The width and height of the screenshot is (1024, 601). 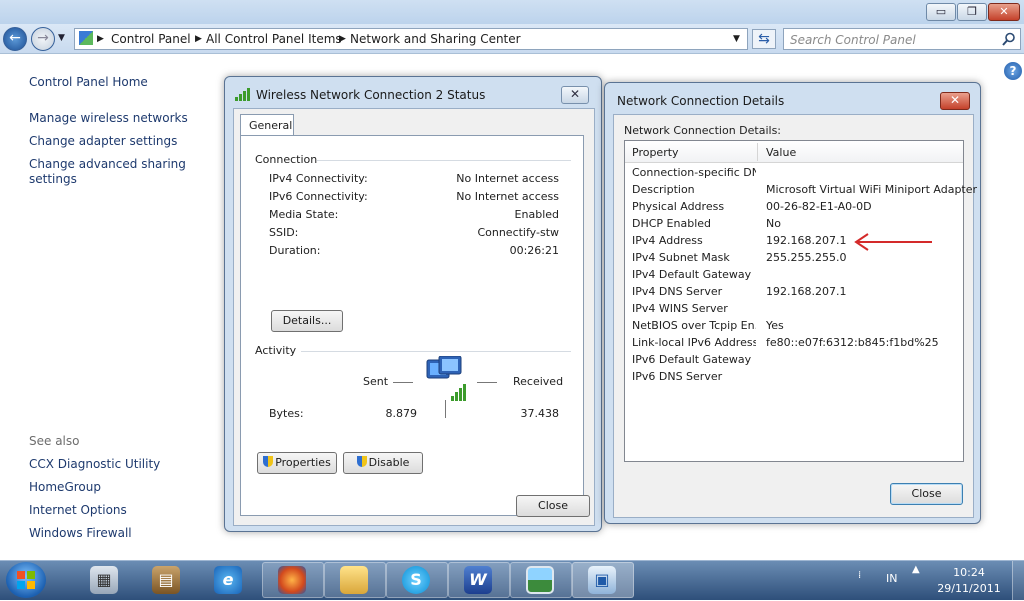 I want to click on control-panel-icon, so click(x=86, y=38).